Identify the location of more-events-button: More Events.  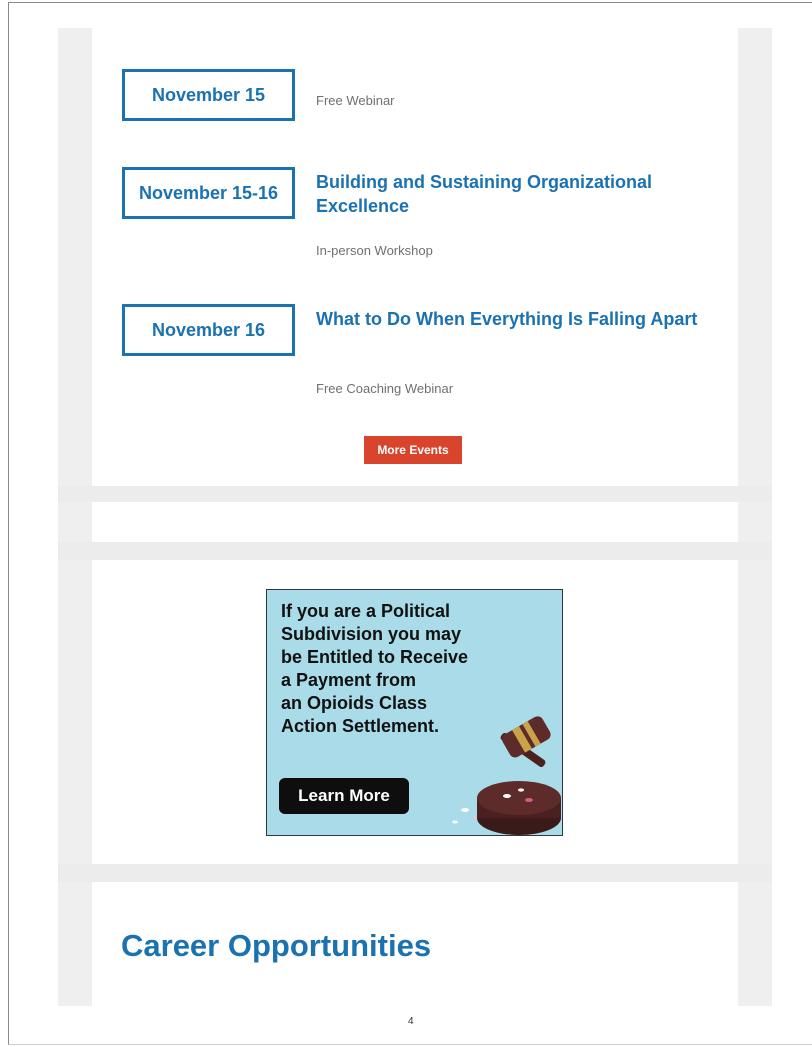
(413, 450).